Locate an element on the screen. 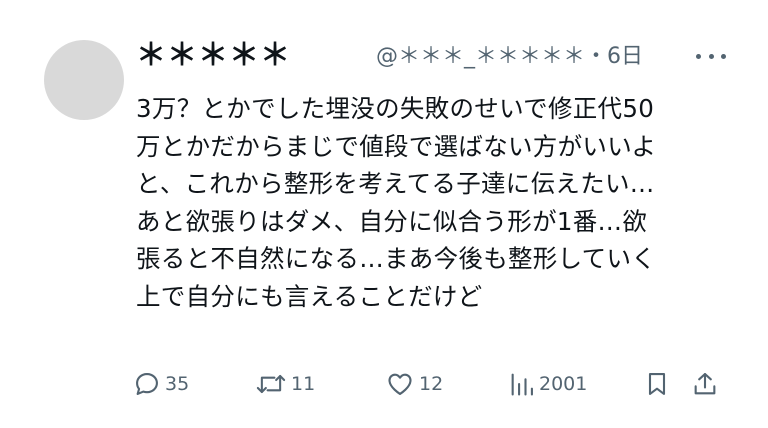 The height and width of the screenshot is (428, 768). handle: @＊＊＊_＊＊＊＊＊ is located at coordinates (480, 56).